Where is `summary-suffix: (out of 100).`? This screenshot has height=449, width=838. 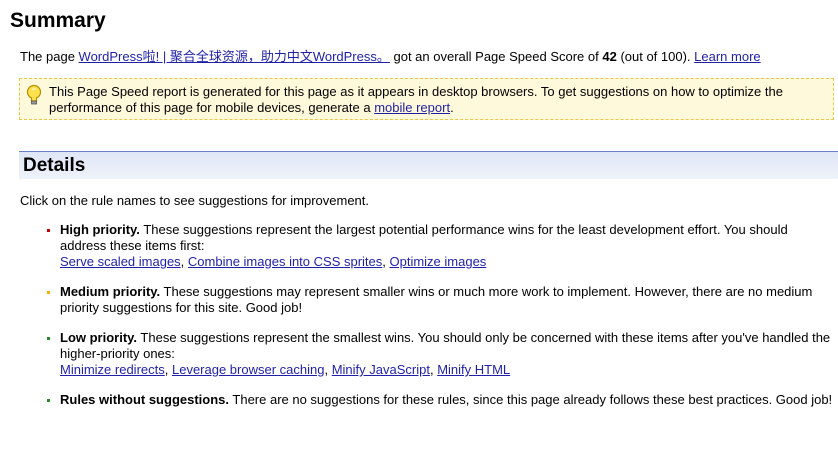
summary-suffix: (out of 100). is located at coordinates (655, 56).